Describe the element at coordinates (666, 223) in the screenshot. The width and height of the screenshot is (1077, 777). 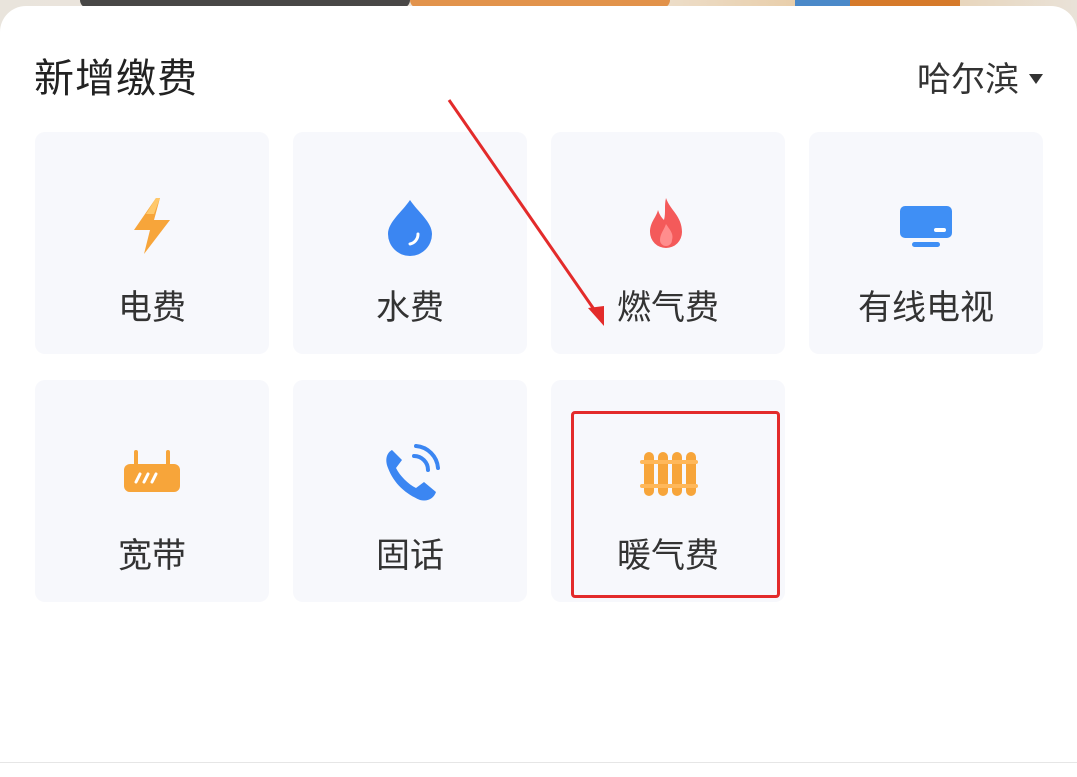
I see `flame-icon` at that location.